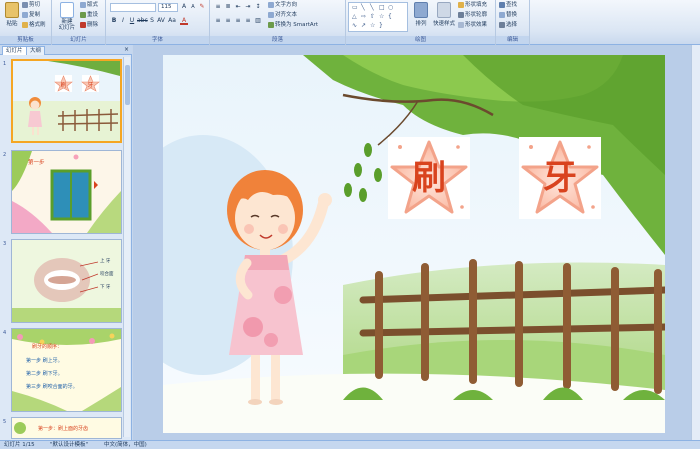  What do you see at coordinates (14, 50) in the screenshot?
I see `tab-slides: 幻灯片` at bounding box center [14, 50].